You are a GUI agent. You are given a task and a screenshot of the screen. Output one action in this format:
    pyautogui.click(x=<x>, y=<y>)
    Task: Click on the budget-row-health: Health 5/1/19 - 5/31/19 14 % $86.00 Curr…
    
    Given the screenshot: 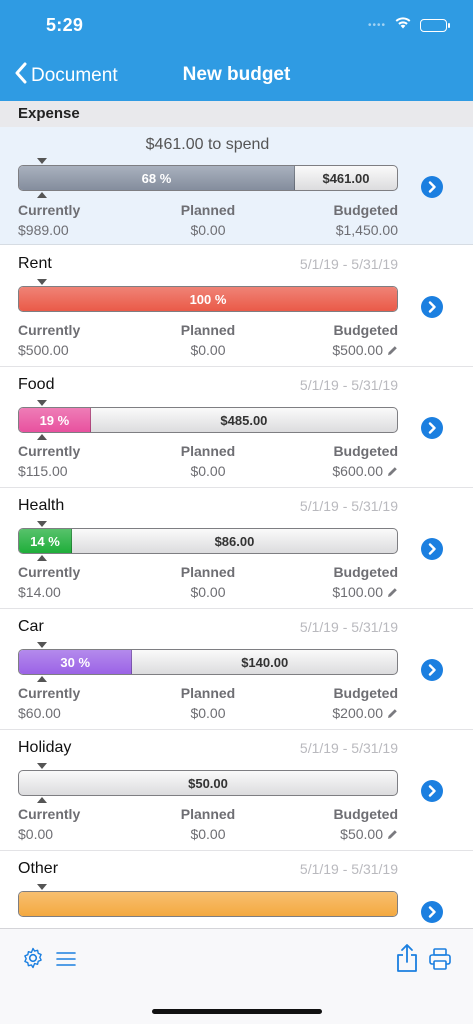 What is the action you would take?
    pyautogui.click(x=236, y=548)
    